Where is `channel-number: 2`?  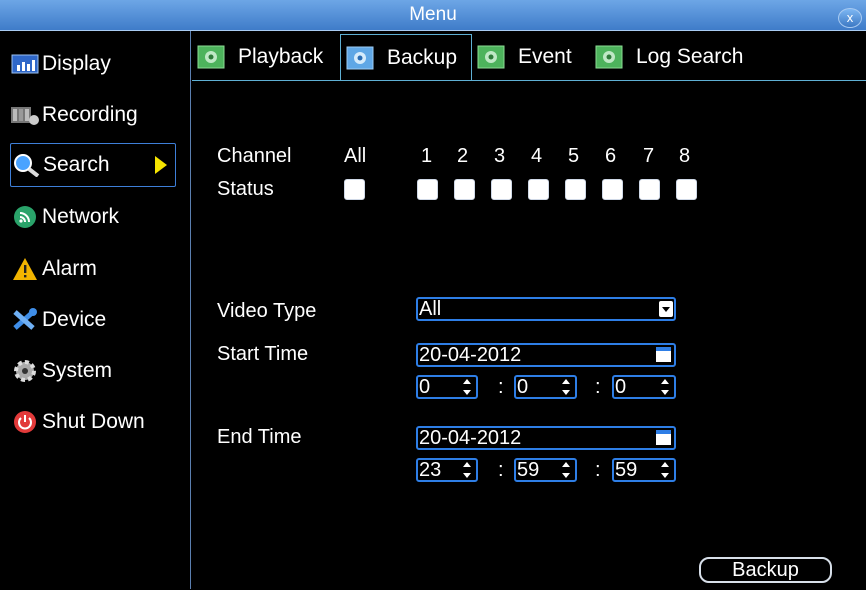 channel-number: 2 is located at coordinates (463, 156).